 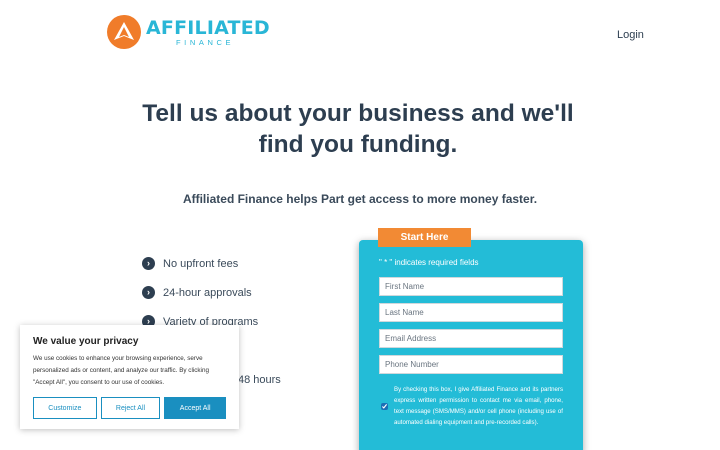 I want to click on reject-all-button: Reject All, so click(x=130, y=408).